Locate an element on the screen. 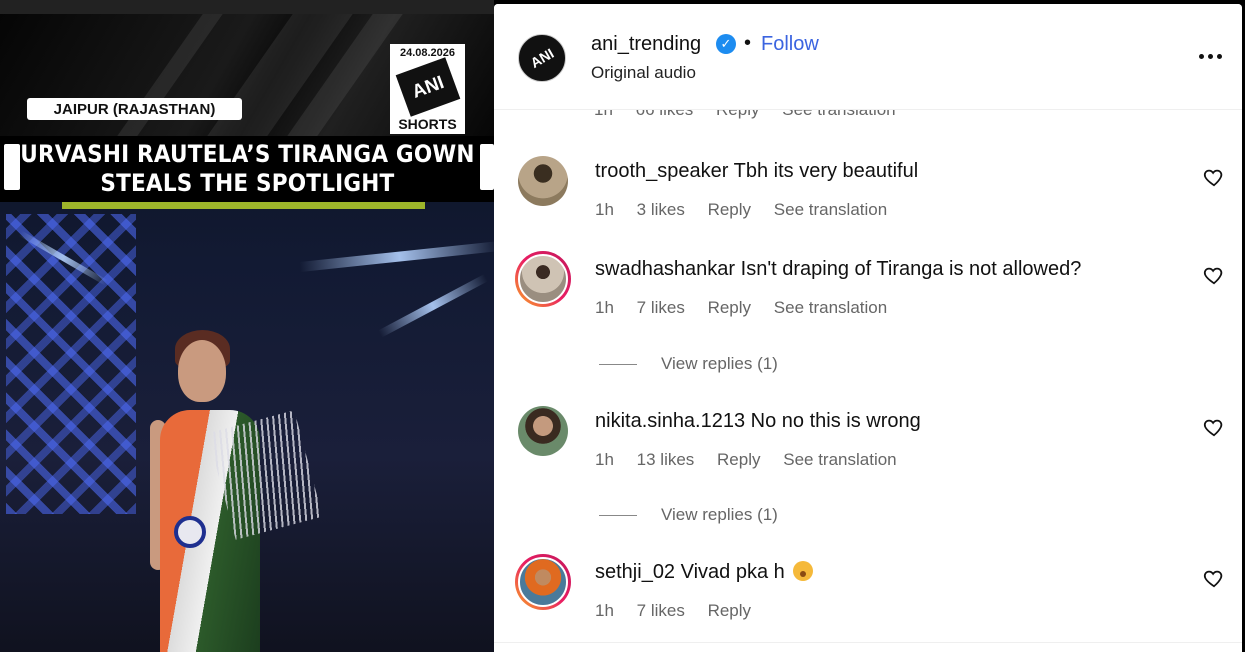 The height and width of the screenshot is (652, 1245). presenter-figure is located at coordinates (236, 491).